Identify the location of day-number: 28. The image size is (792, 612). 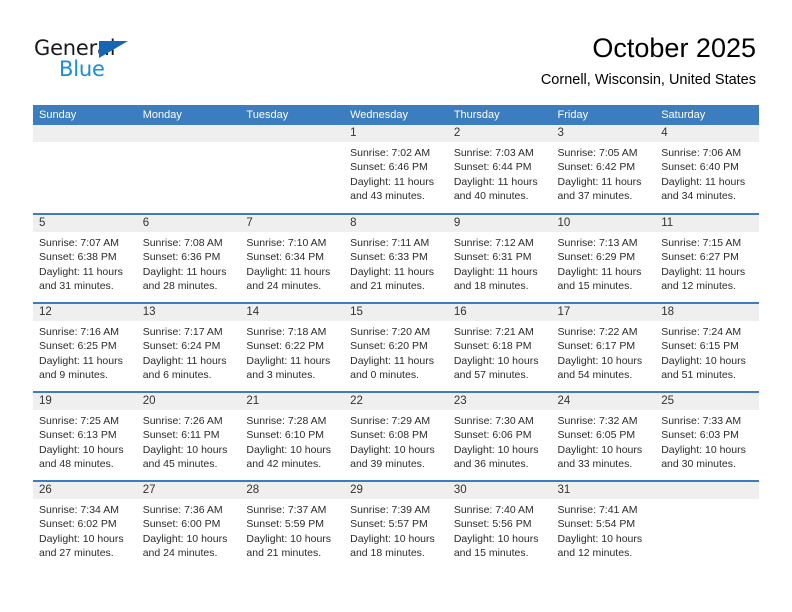
(292, 490).